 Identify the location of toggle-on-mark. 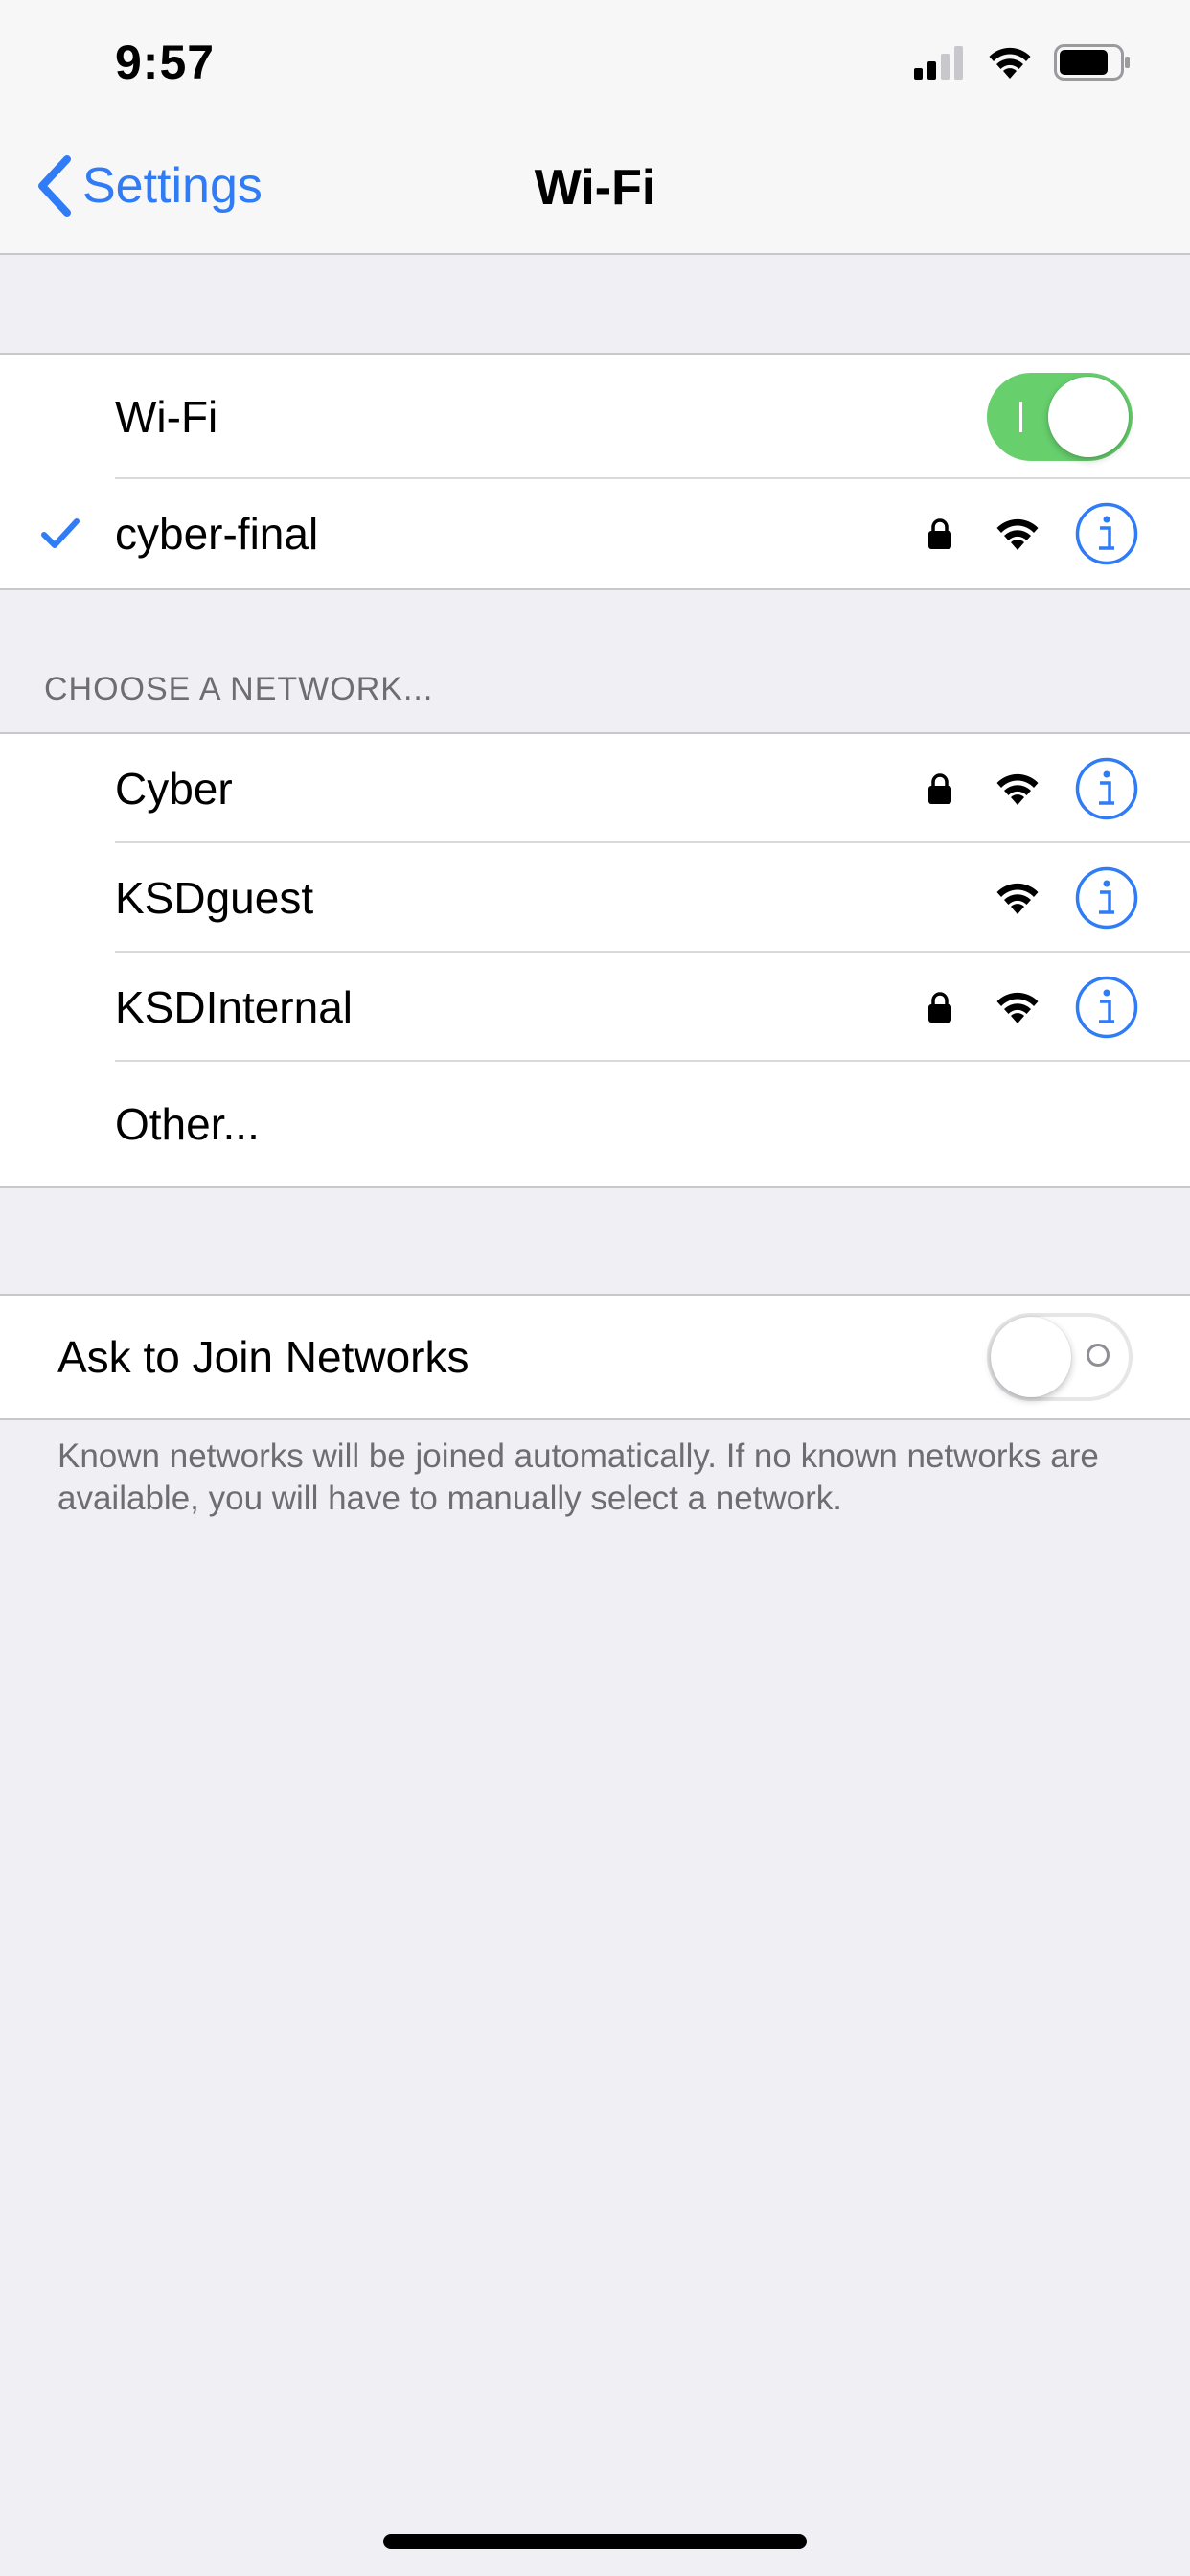
(1020, 417).